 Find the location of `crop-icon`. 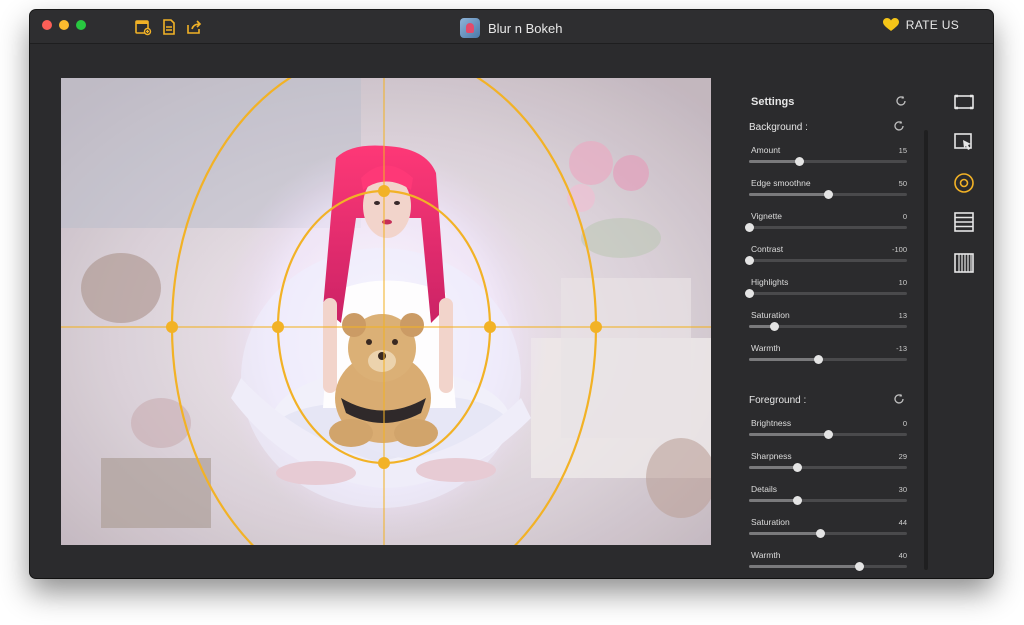

crop-icon is located at coordinates (964, 102).